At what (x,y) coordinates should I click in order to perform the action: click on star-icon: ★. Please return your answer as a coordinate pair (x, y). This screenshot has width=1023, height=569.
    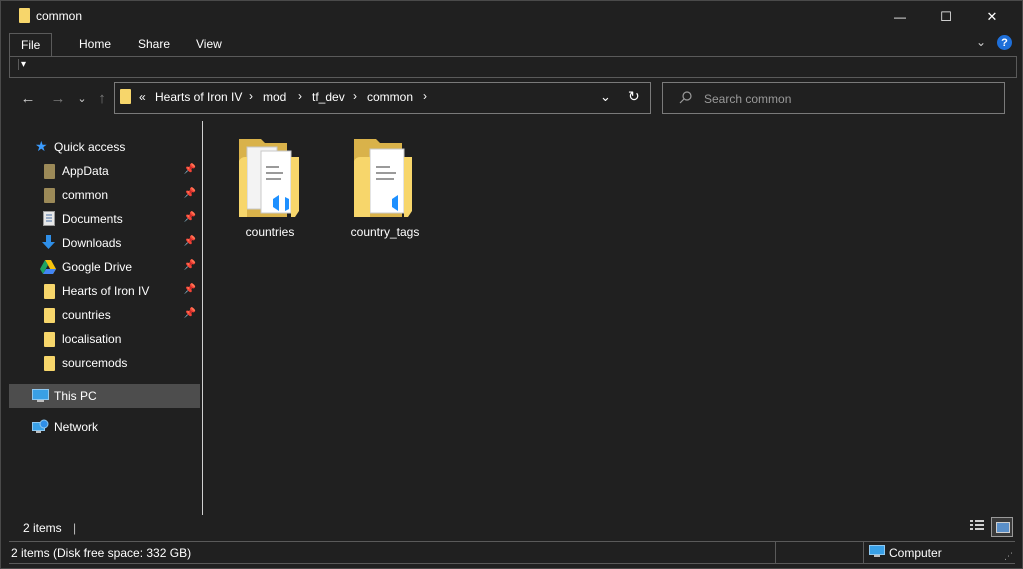
    Looking at the image, I should click on (41, 146).